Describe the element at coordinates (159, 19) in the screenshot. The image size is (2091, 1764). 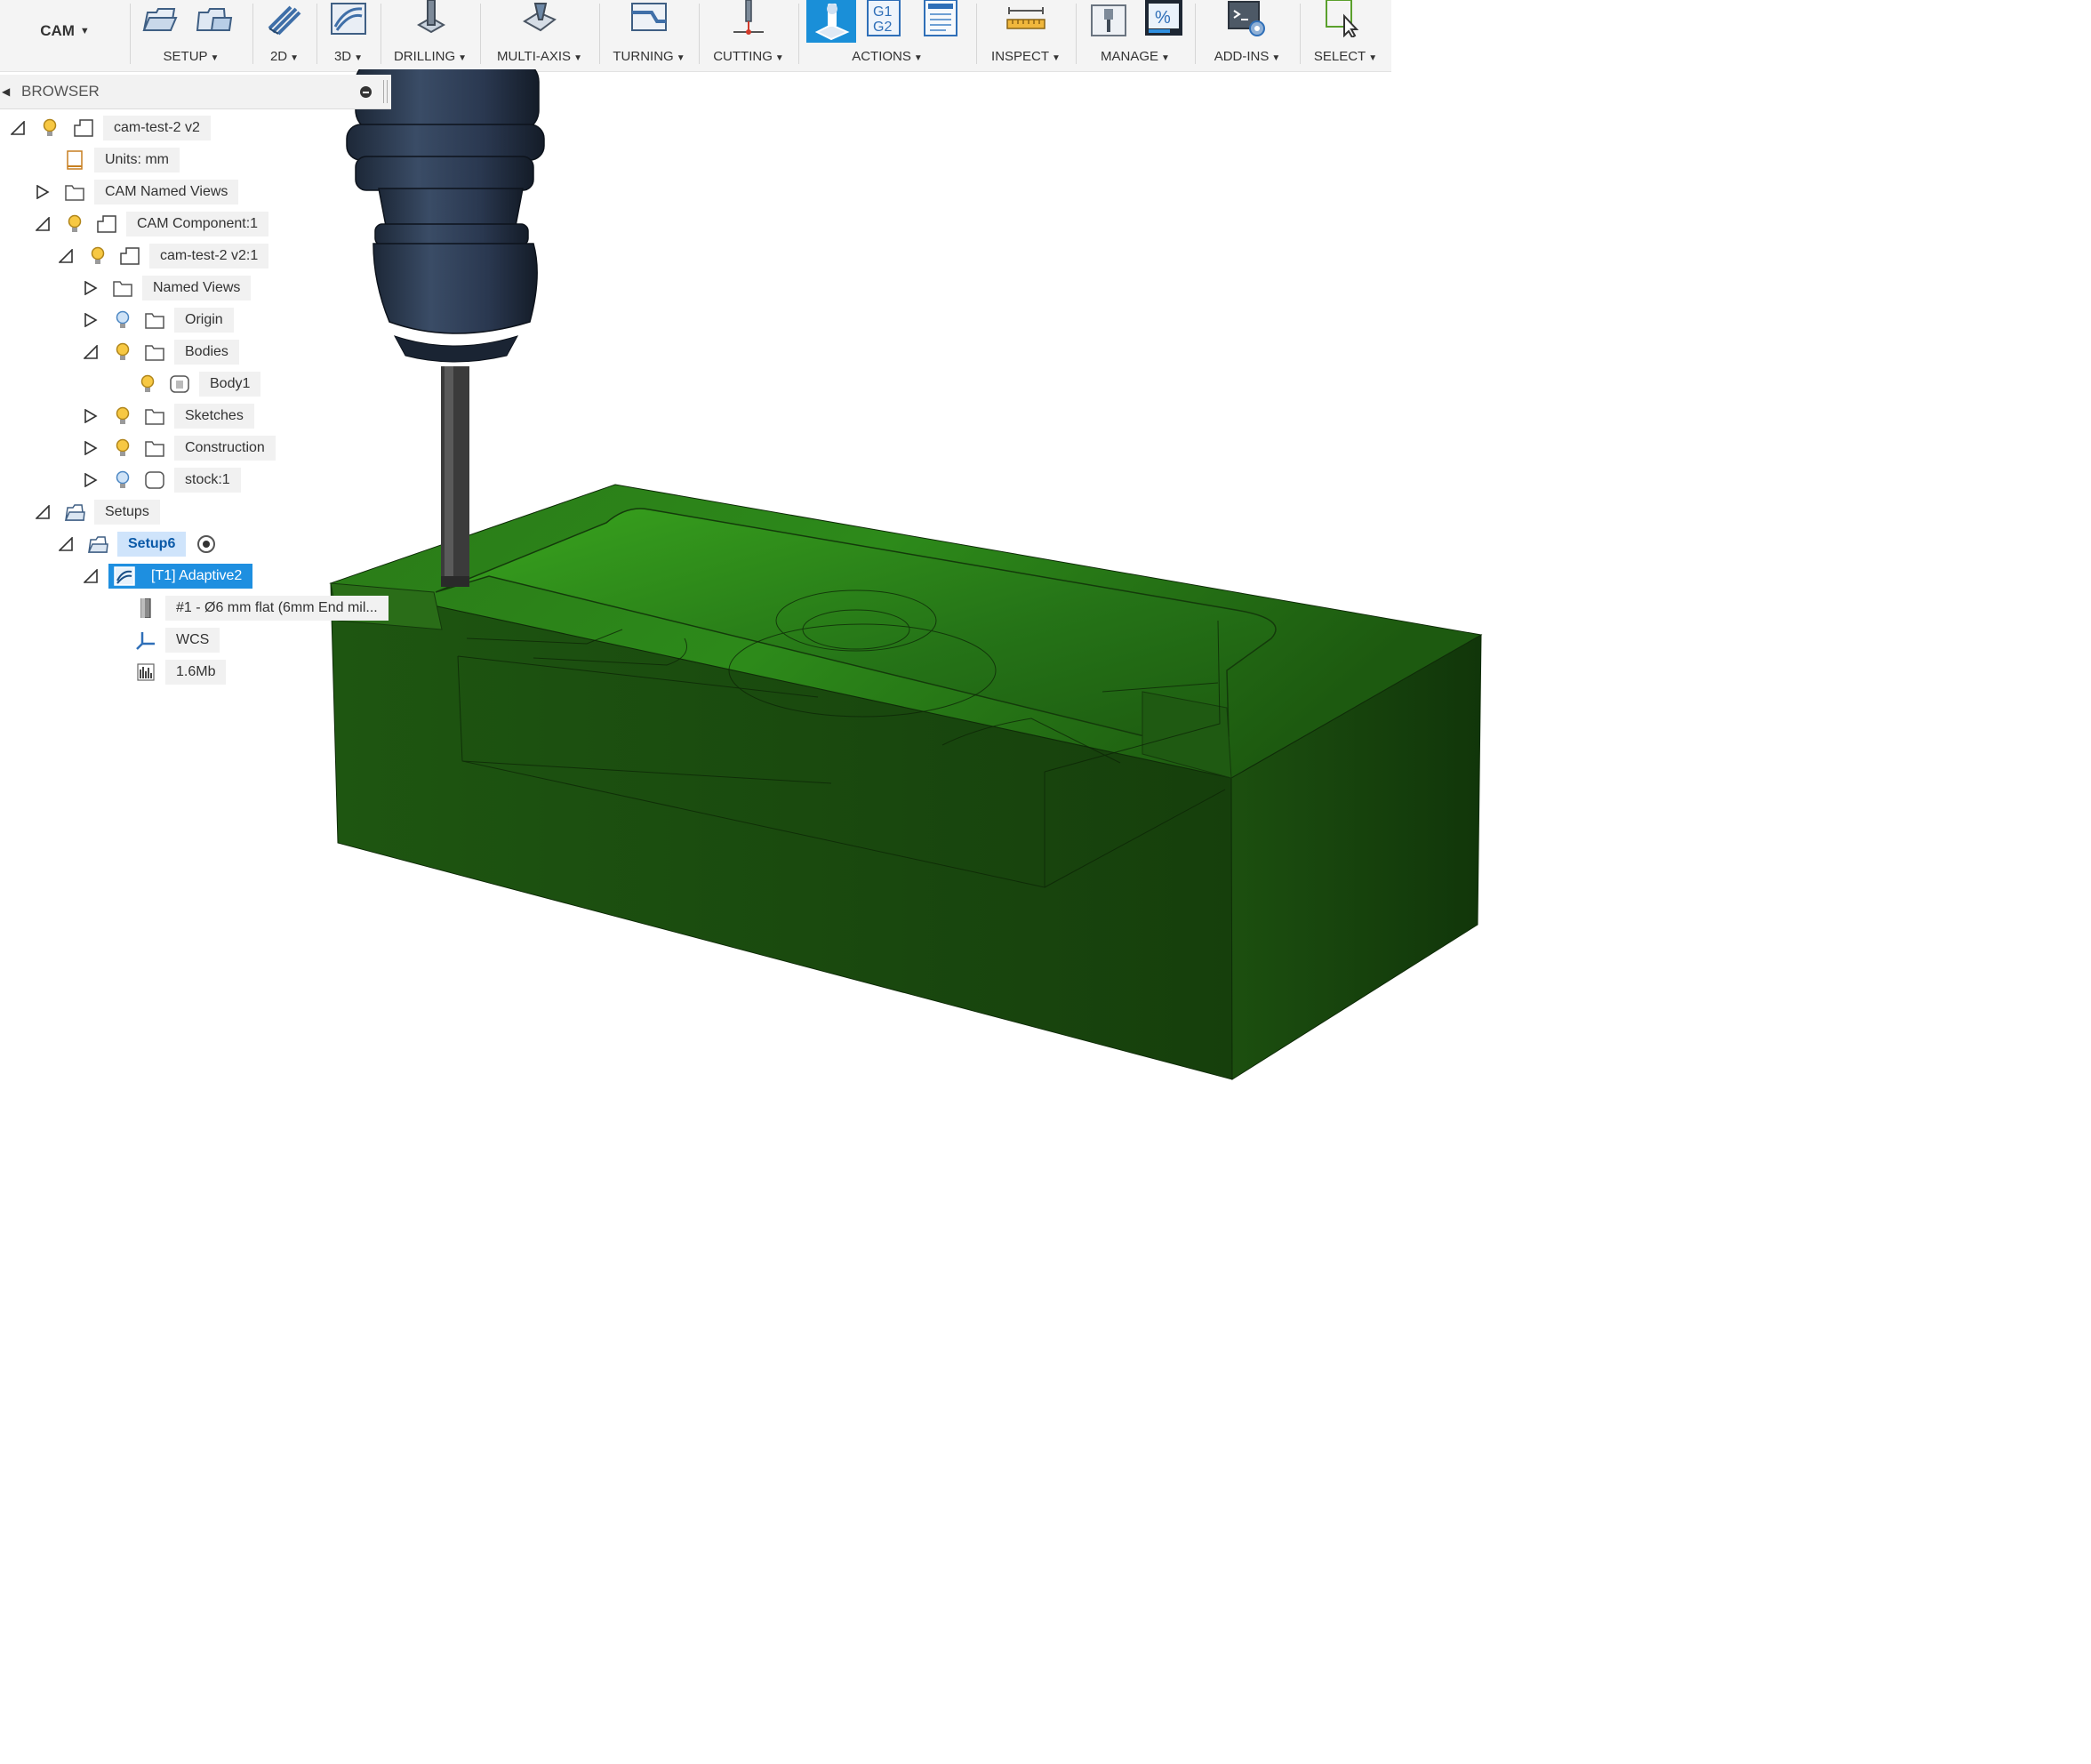
I see `new-setup-icon` at that location.